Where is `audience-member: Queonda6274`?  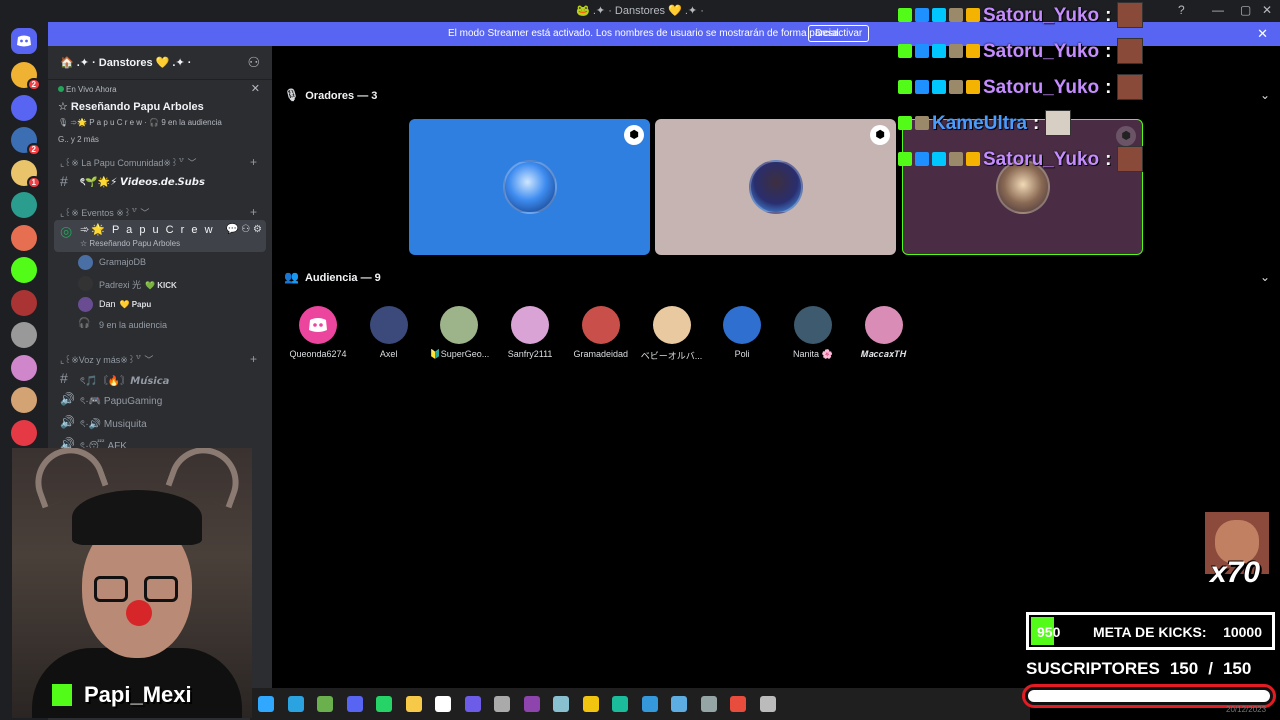
audience-member: Queonda6274 is located at coordinates (318, 332).